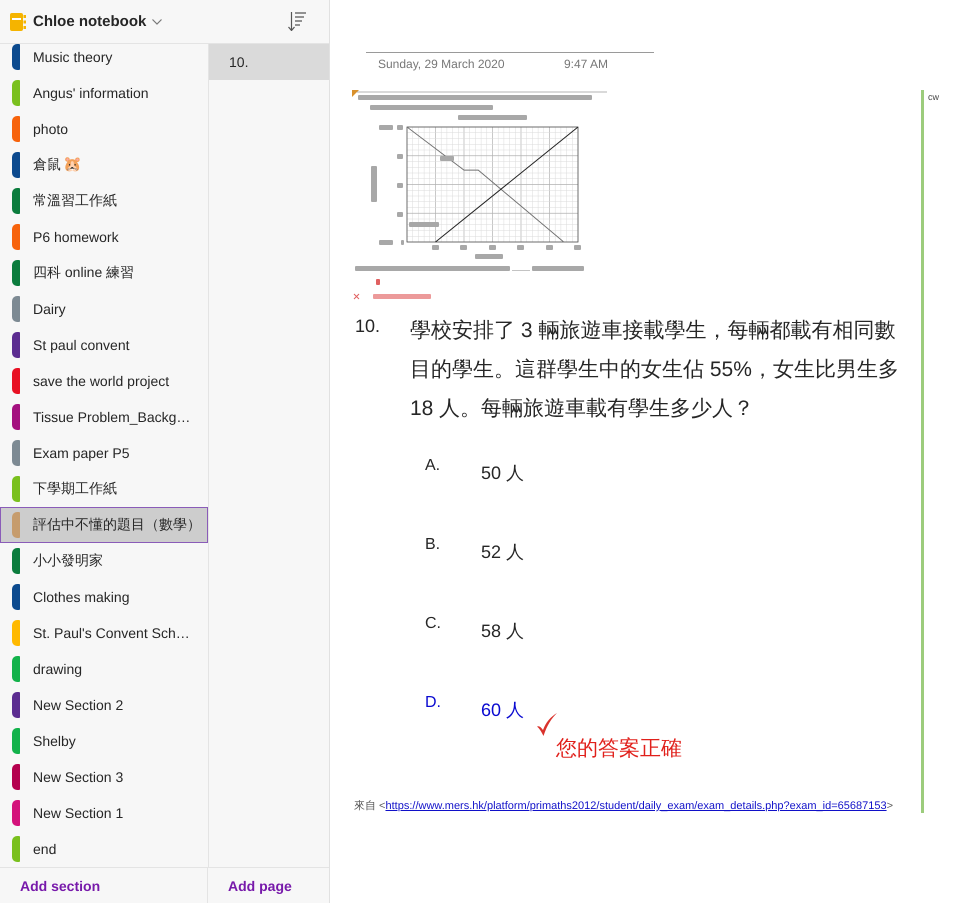  Describe the element at coordinates (297, 21) in the screenshot. I see `sort-icon` at that location.